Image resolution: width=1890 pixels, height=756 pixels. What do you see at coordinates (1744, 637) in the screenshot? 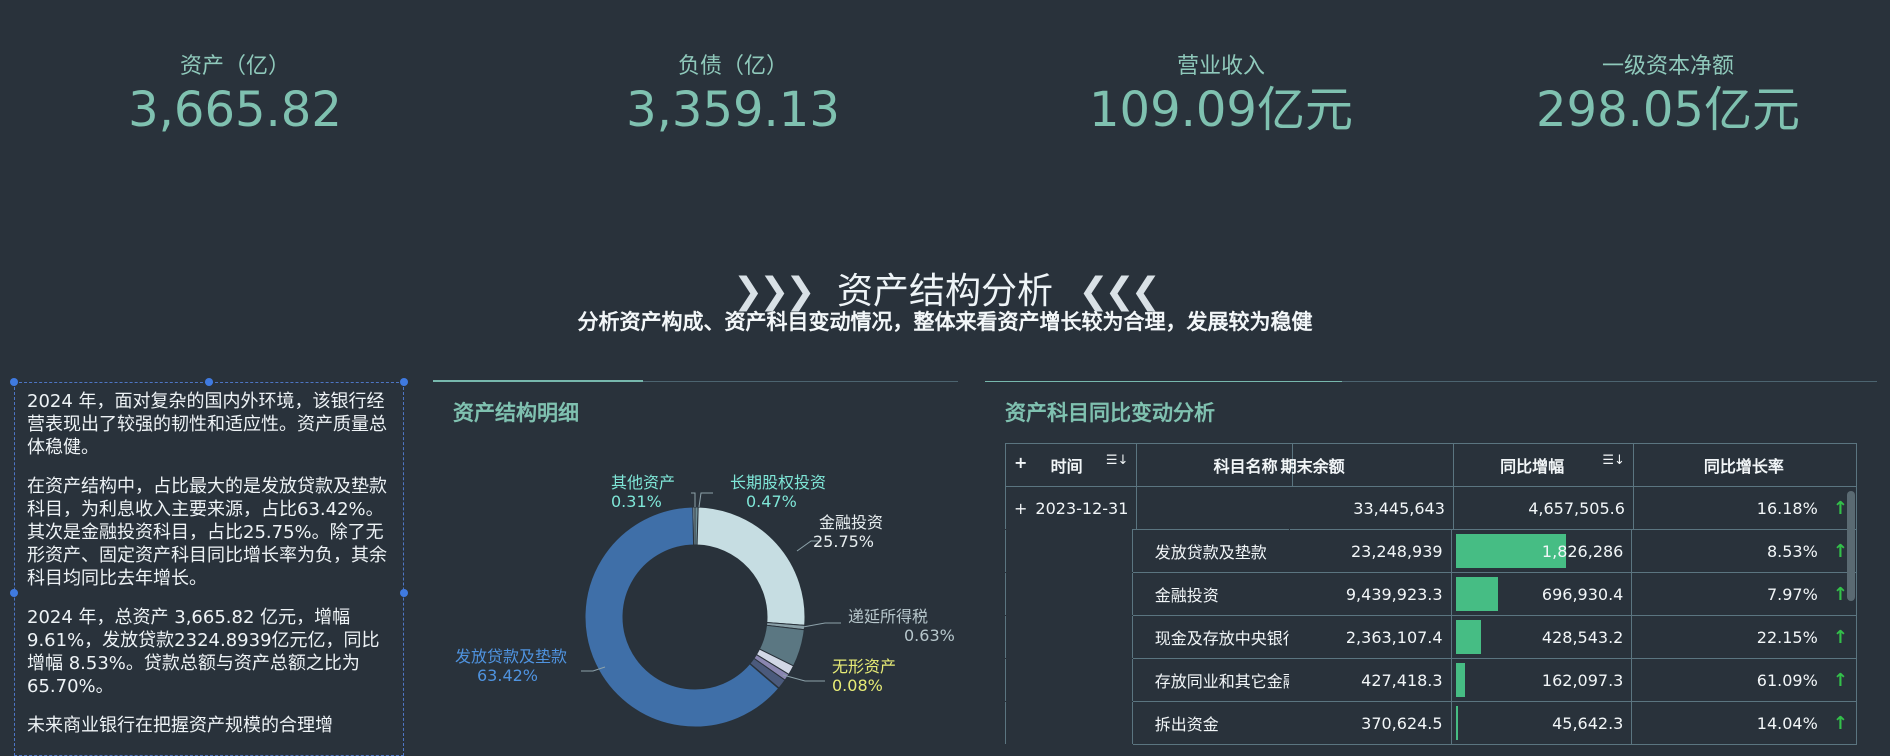
I see `cell-rate: 22.15% ↑` at bounding box center [1744, 637].